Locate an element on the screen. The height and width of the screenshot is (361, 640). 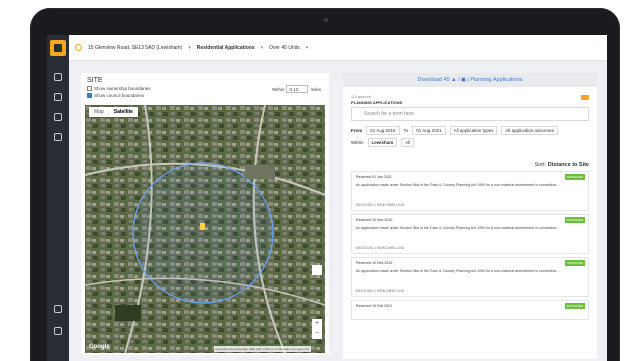
sort-control: Sort: Distance to Site is located at coordinates (562, 165).